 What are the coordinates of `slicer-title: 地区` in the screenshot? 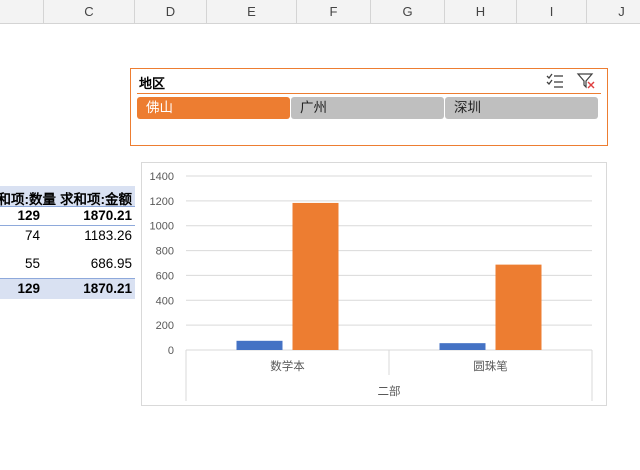 It's located at (152, 84).